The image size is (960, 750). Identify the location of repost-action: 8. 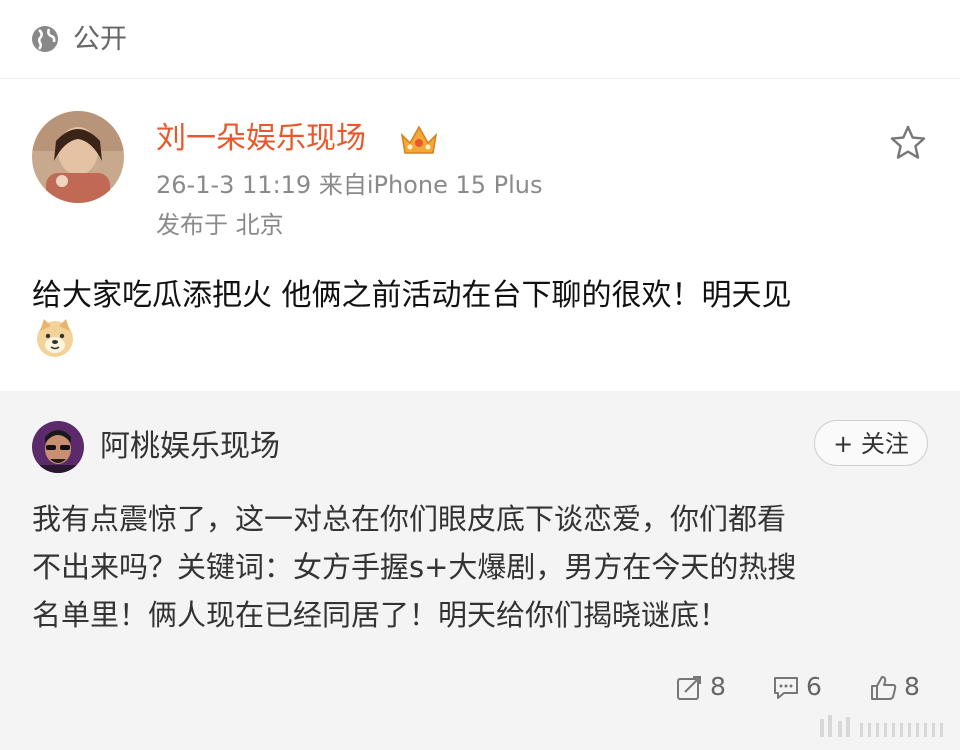
(701, 687).